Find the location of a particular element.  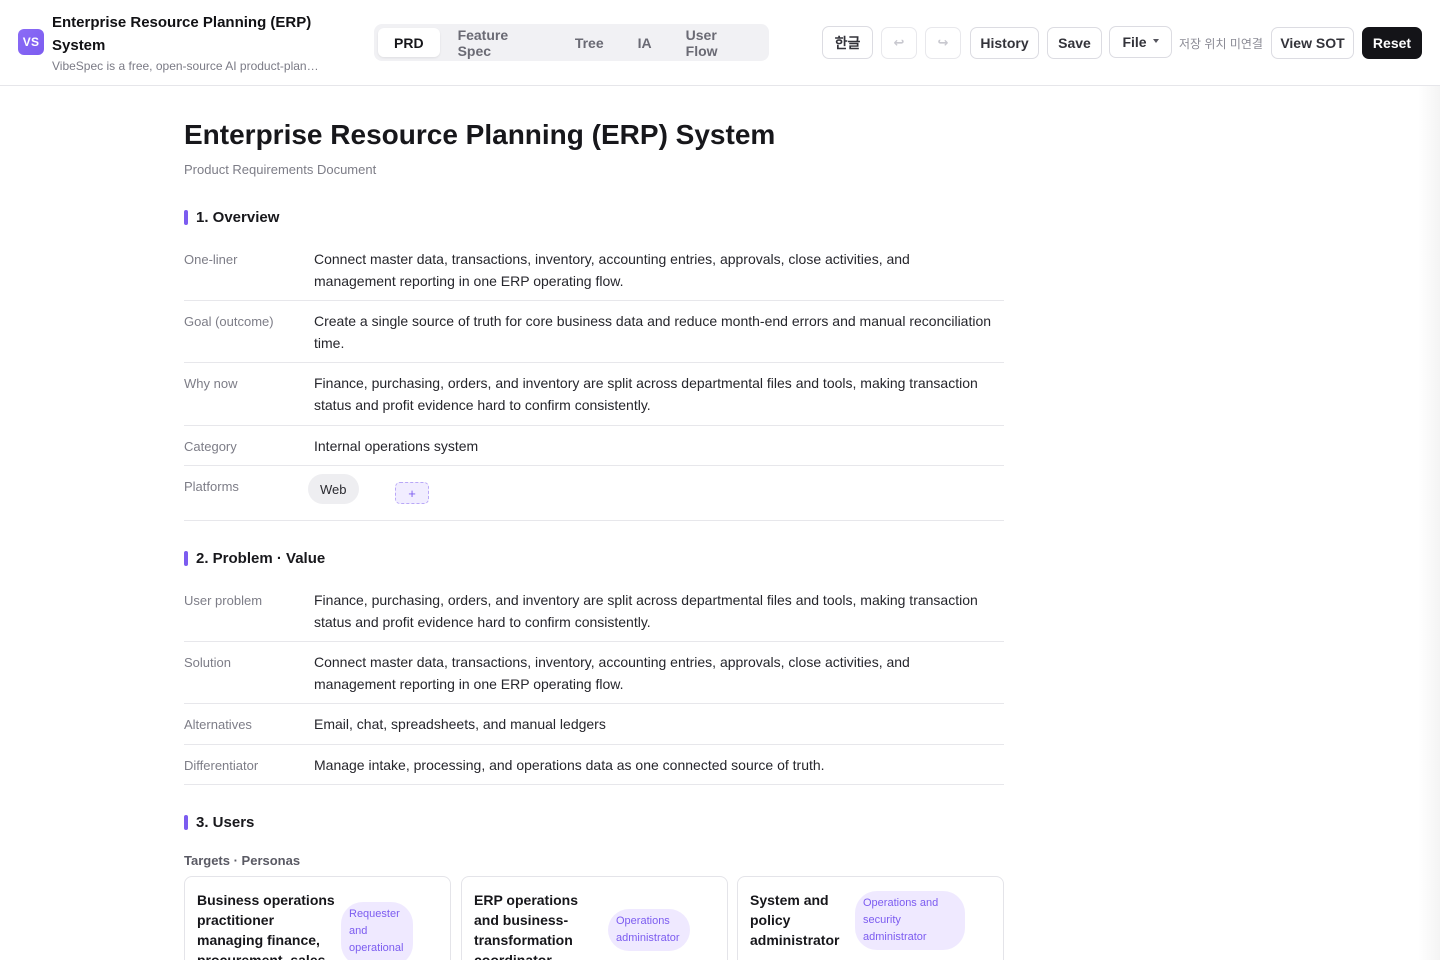

language-toggle-button: 한글 is located at coordinates (847, 42).